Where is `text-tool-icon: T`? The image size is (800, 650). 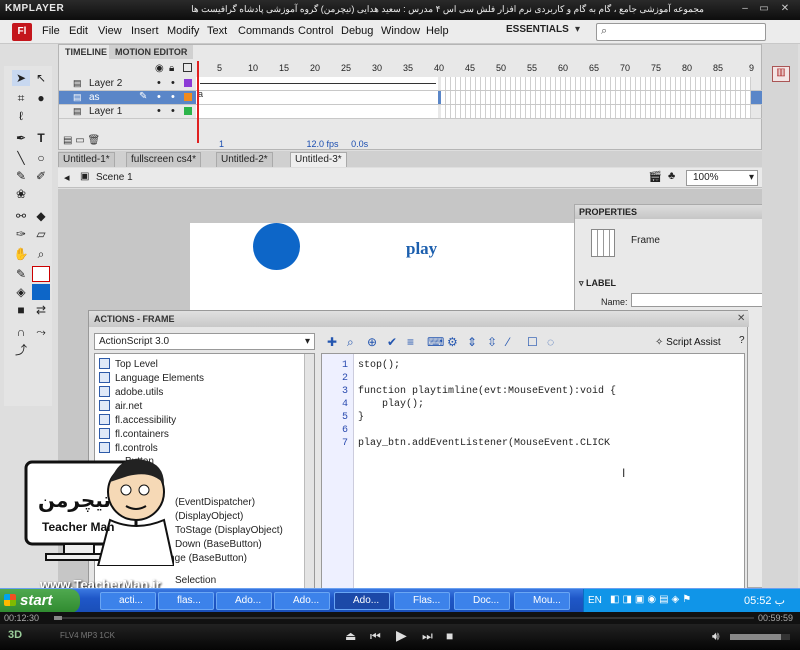
text-tool-icon: T is located at coordinates (41, 138).